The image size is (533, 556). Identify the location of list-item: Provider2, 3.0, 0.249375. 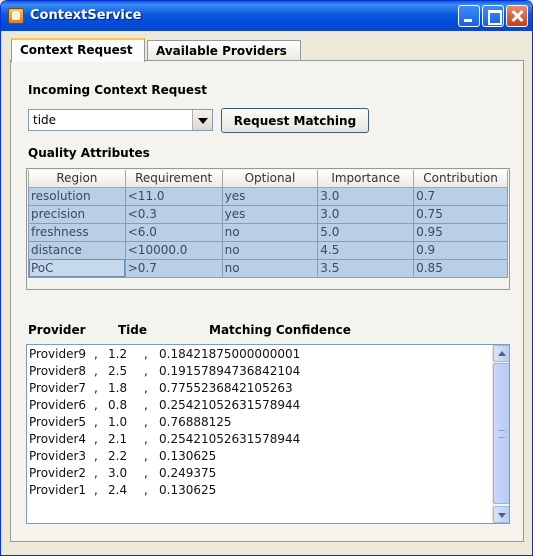
(259, 473).